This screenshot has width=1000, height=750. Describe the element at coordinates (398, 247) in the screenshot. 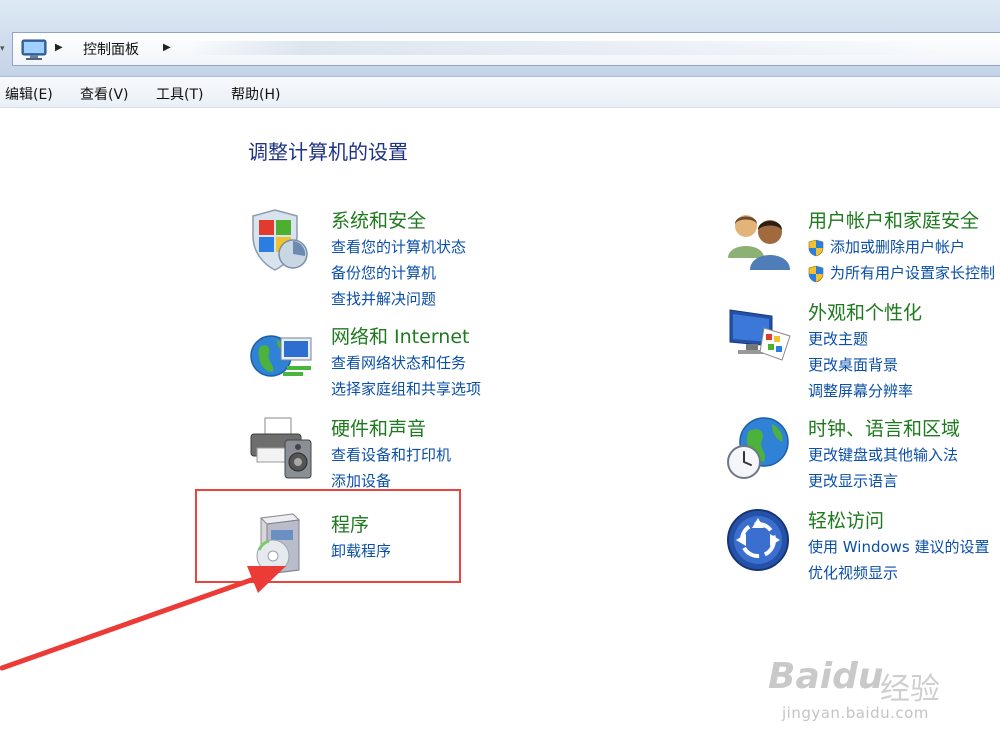

I see `link-view-computer-status: 查看您的计算机状态` at that location.